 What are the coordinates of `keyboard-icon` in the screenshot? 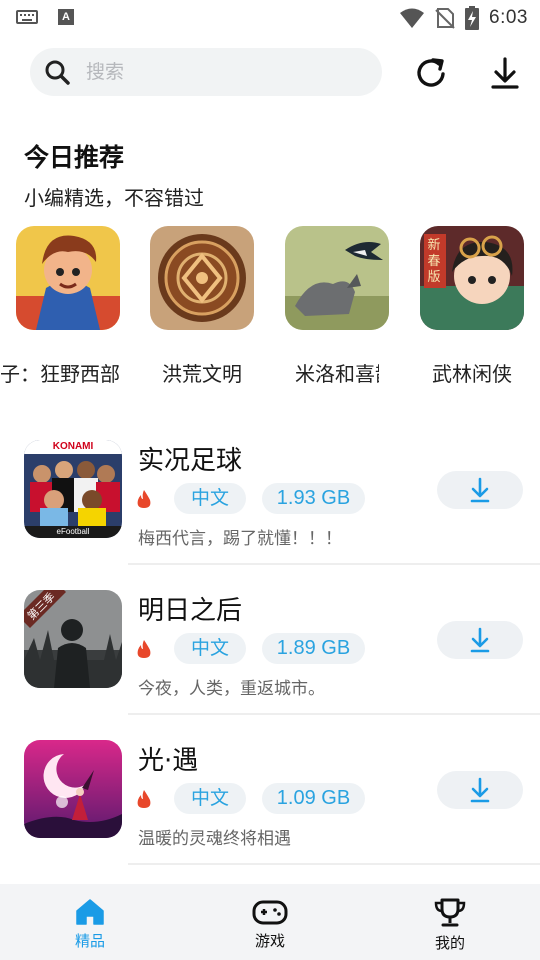 It's located at (27, 17).